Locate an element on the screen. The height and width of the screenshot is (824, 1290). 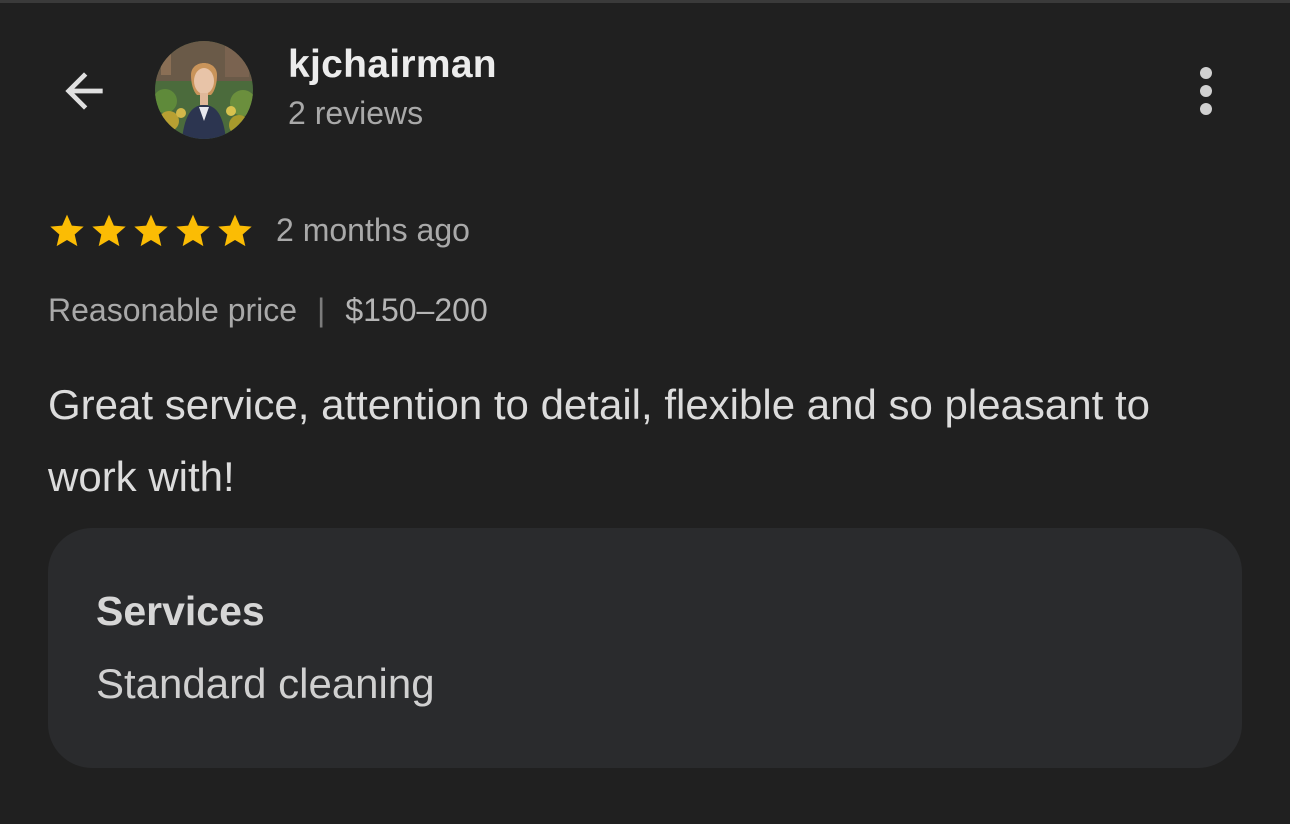
services-value: Standard cleaning is located at coordinates (265, 683).